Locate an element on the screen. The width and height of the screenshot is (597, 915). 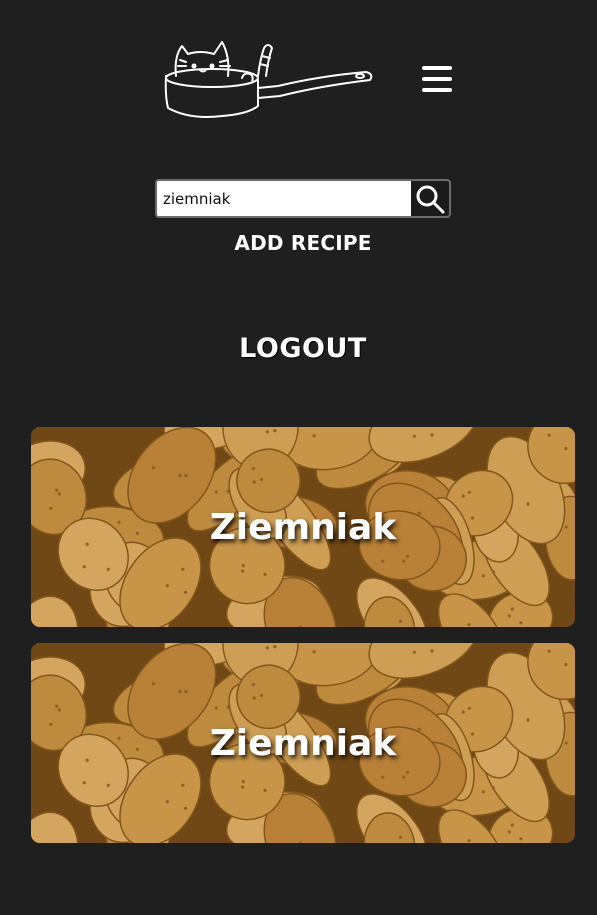
hamburger-menu-icon is located at coordinates (438, 79).